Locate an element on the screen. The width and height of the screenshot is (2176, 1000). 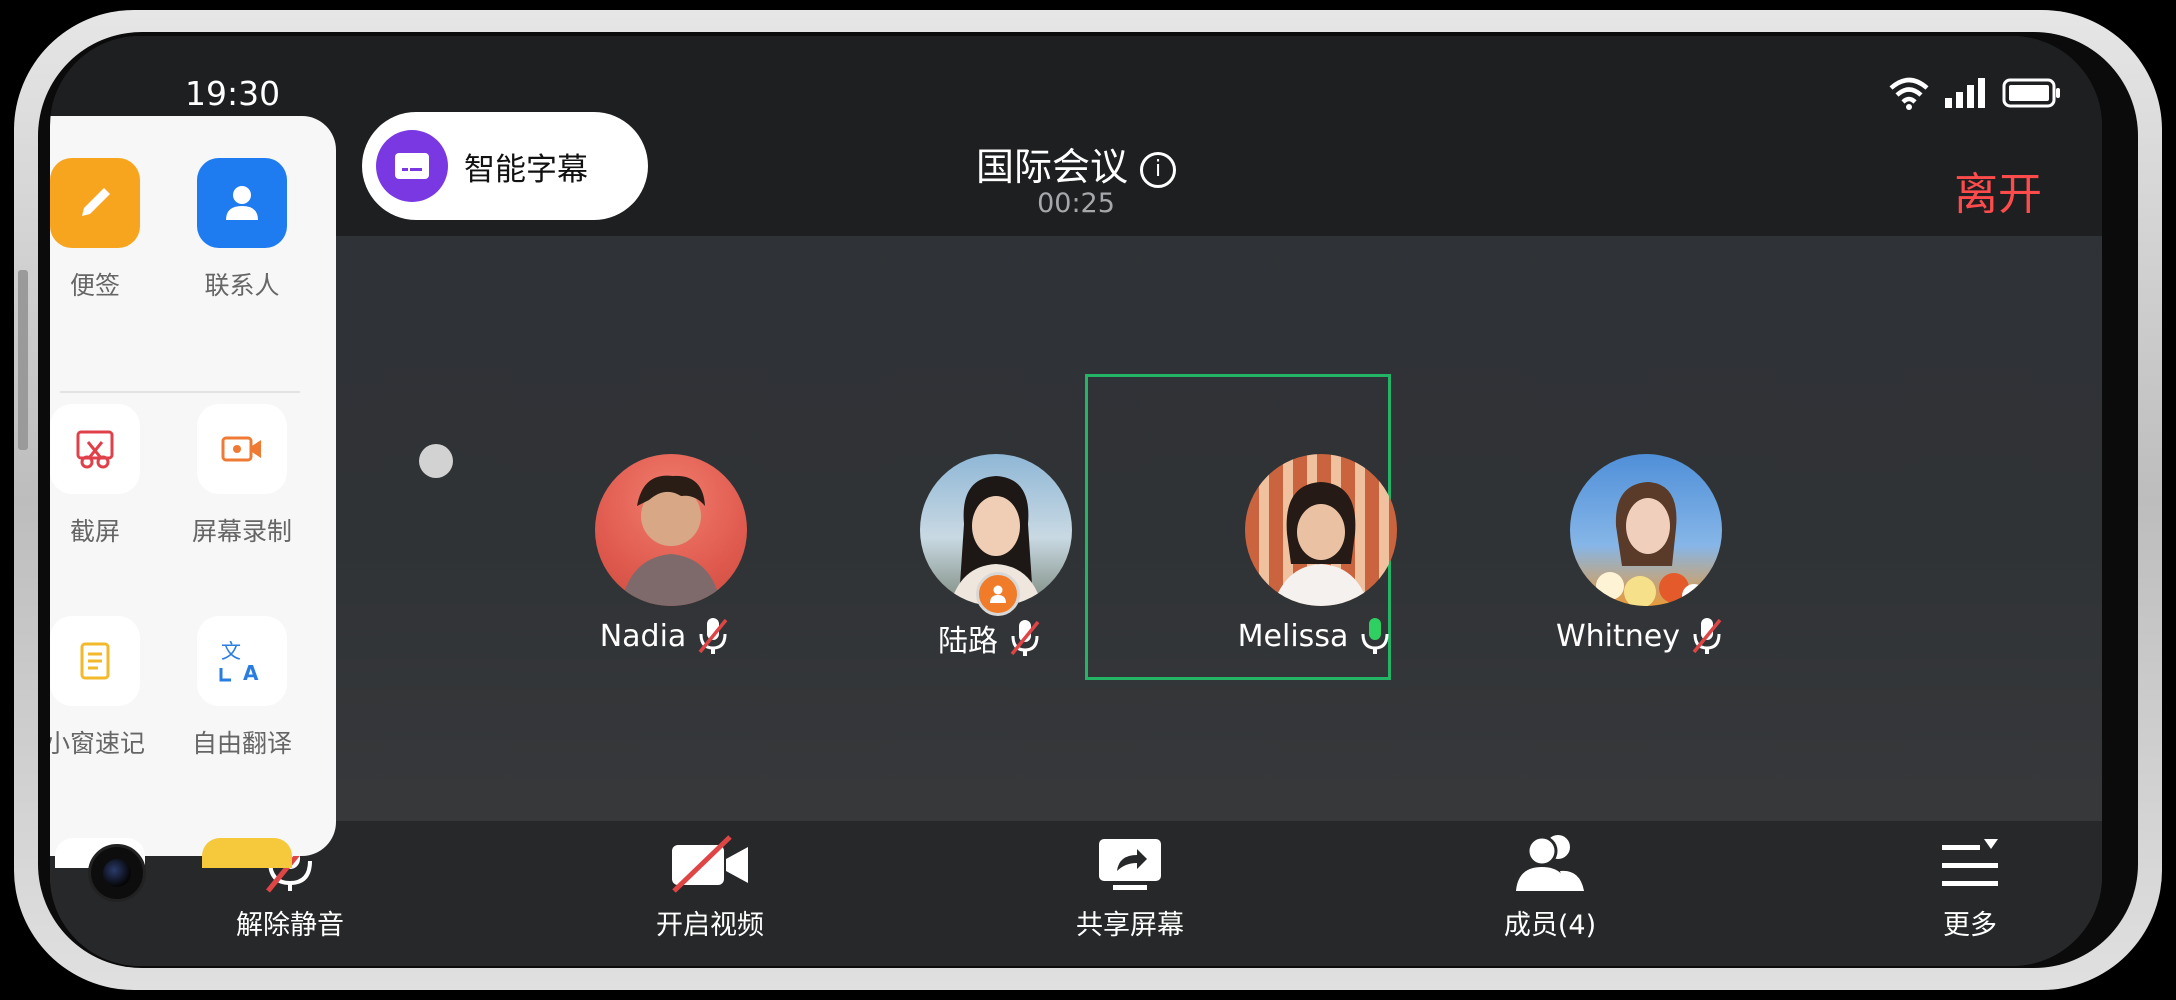
front-camera is located at coordinates (117, 873).